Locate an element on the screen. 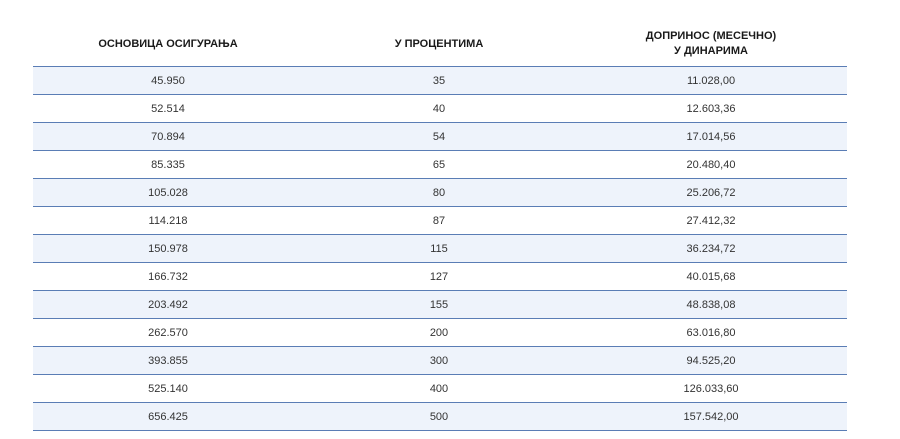 This screenshot has width=900, height=439. cell-insurance-base: 45.950 is located at coordinates (168, 80).